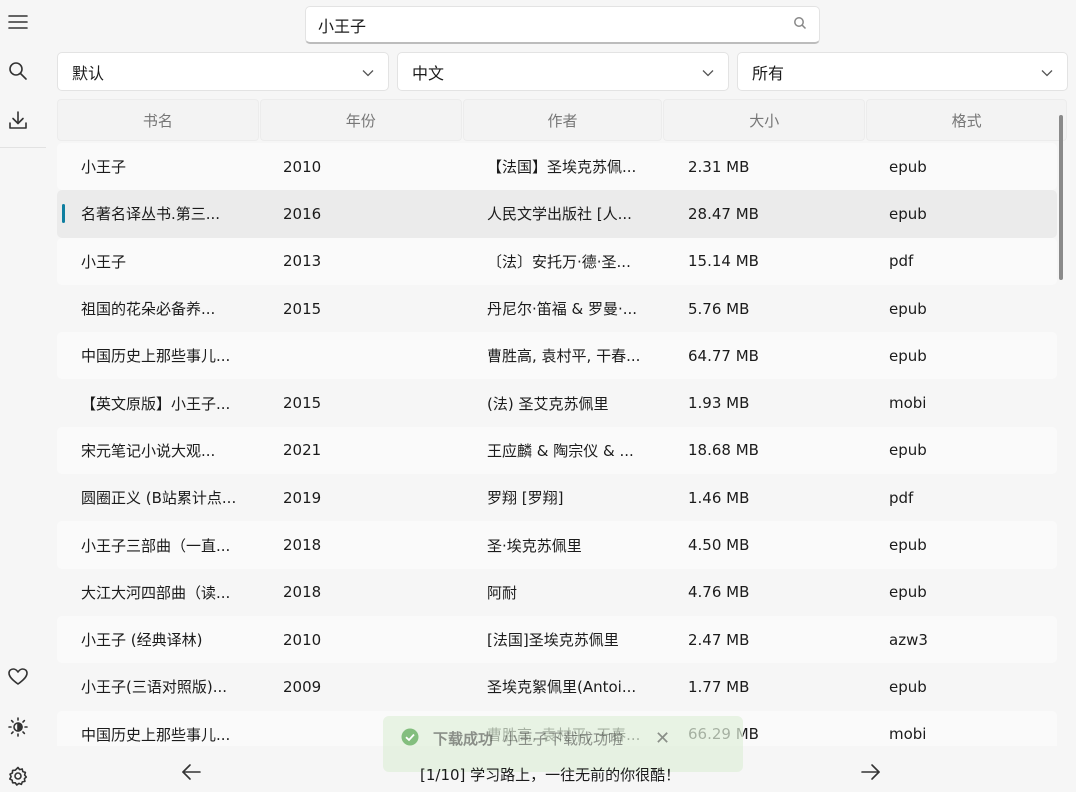 Image resolution: width=1076 pixels, height=792 pixels. Describe the element at coordinates (191, 772) in the screenshot. I see `prev-arrow-icon` at that location.